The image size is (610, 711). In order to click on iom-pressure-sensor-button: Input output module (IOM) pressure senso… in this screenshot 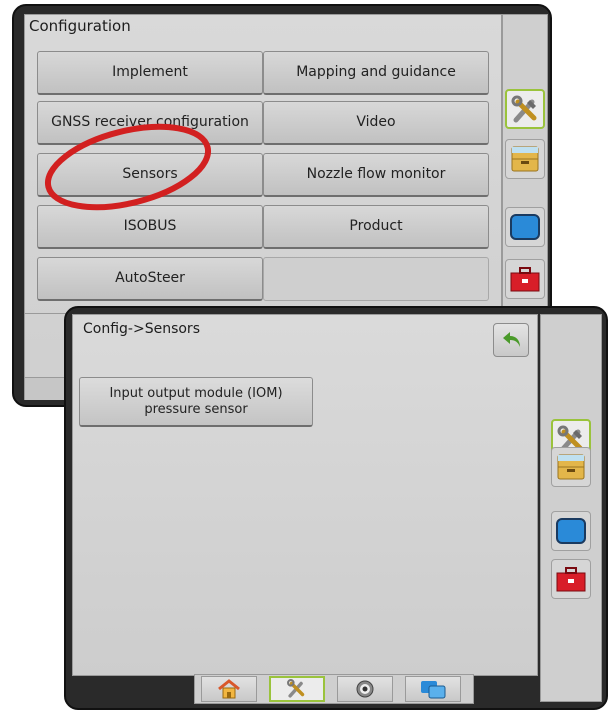, I will do `click(196, 402)`.